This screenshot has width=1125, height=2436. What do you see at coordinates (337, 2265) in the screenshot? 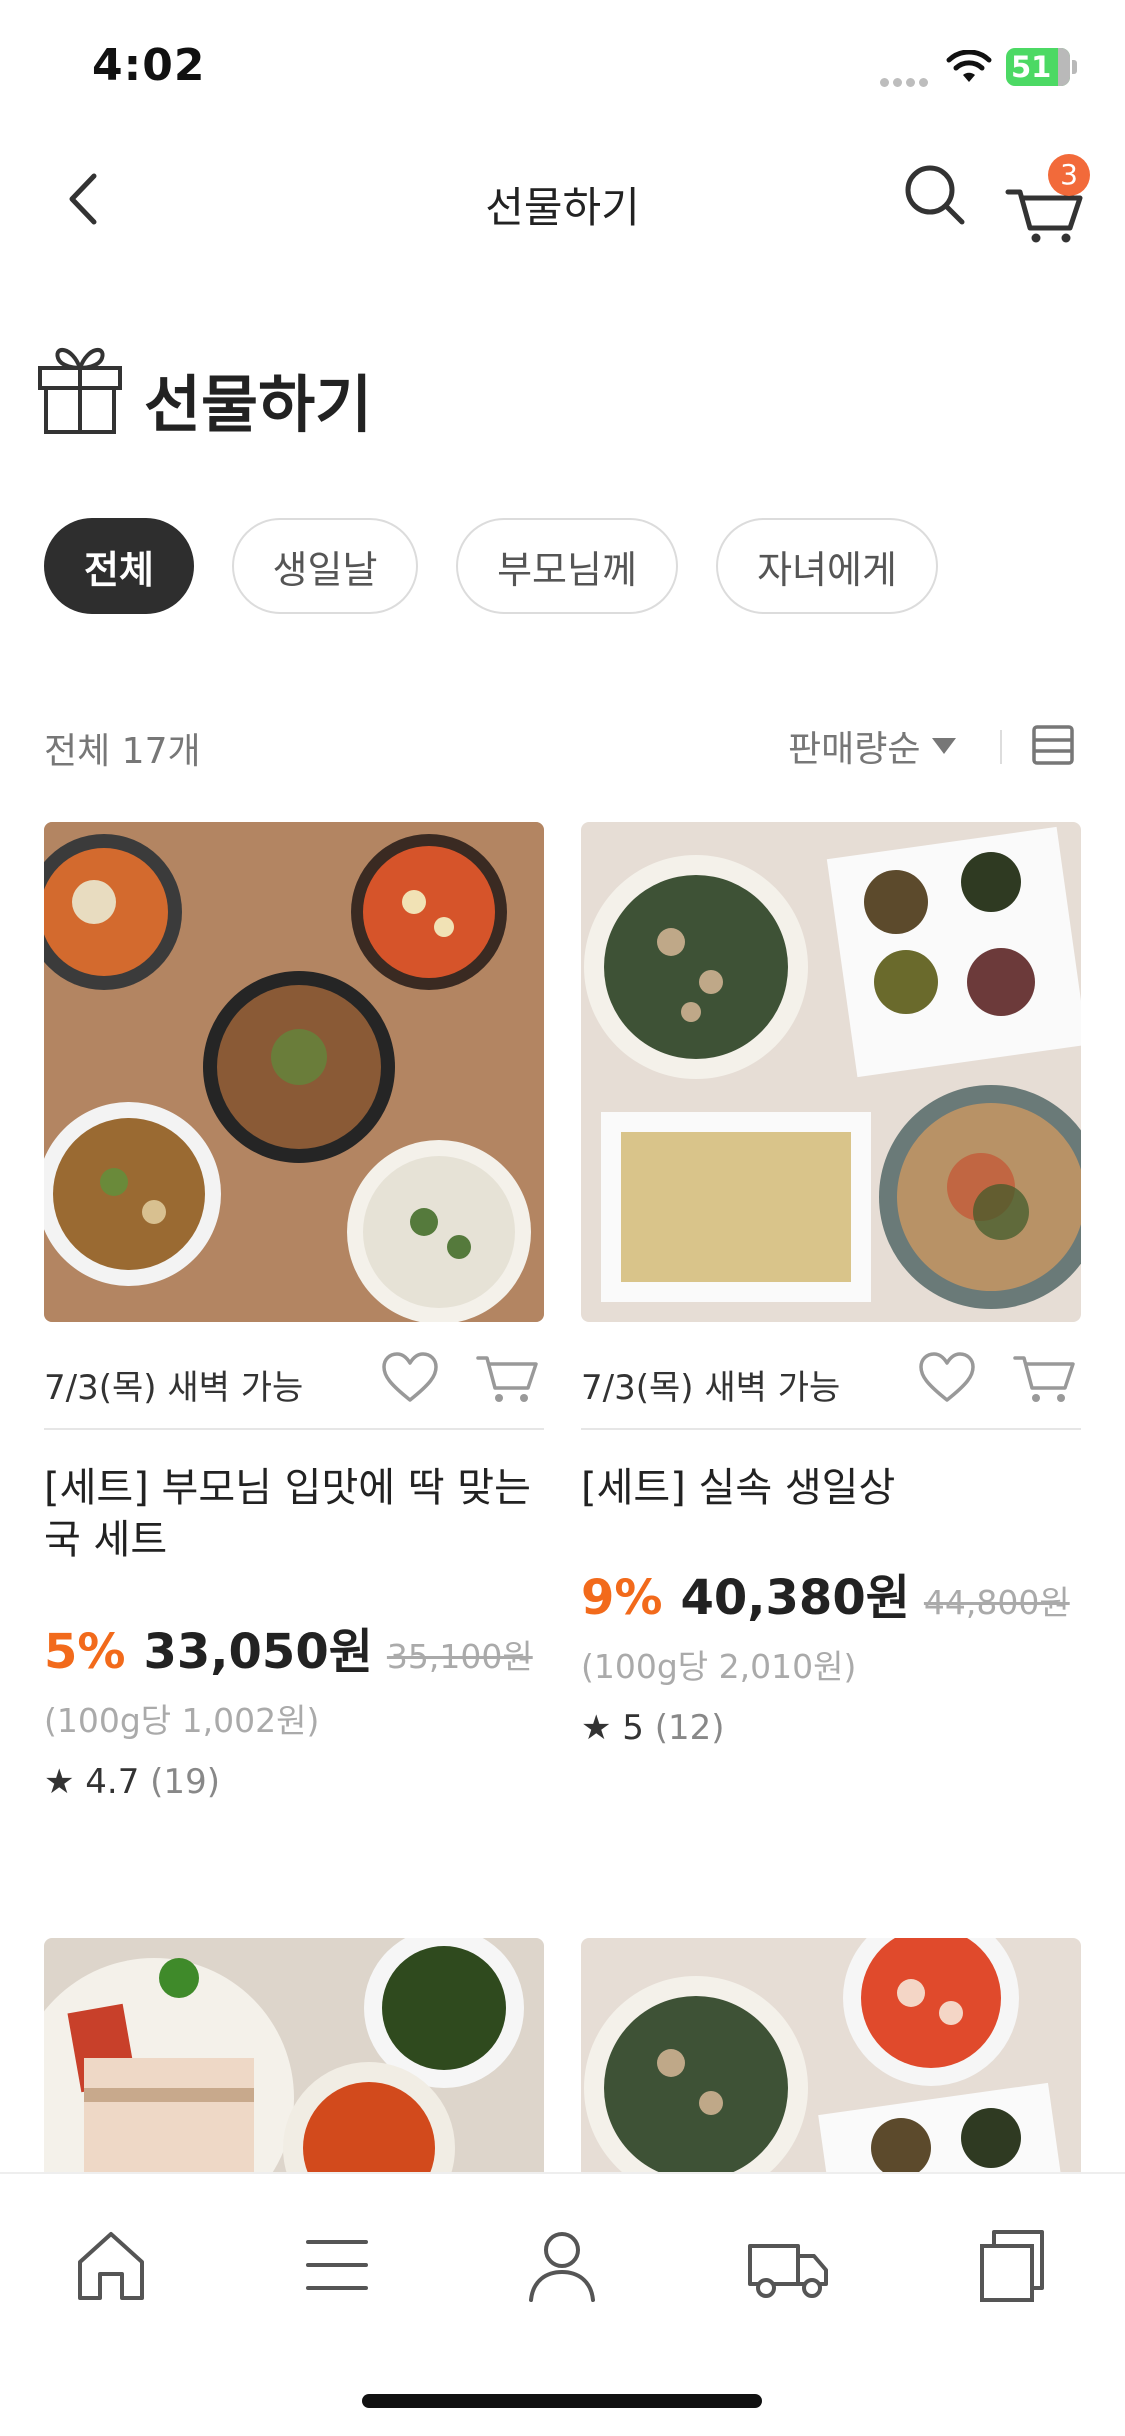
I see `menu-icon` at bounding box center [337, 2265].